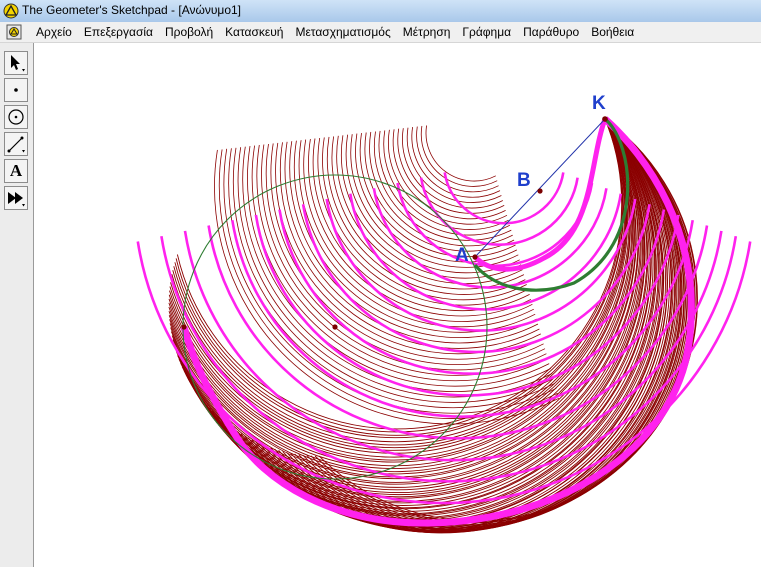 This screenshot has width=761, height=567. I want to click on document-icon, so click(14, 32).